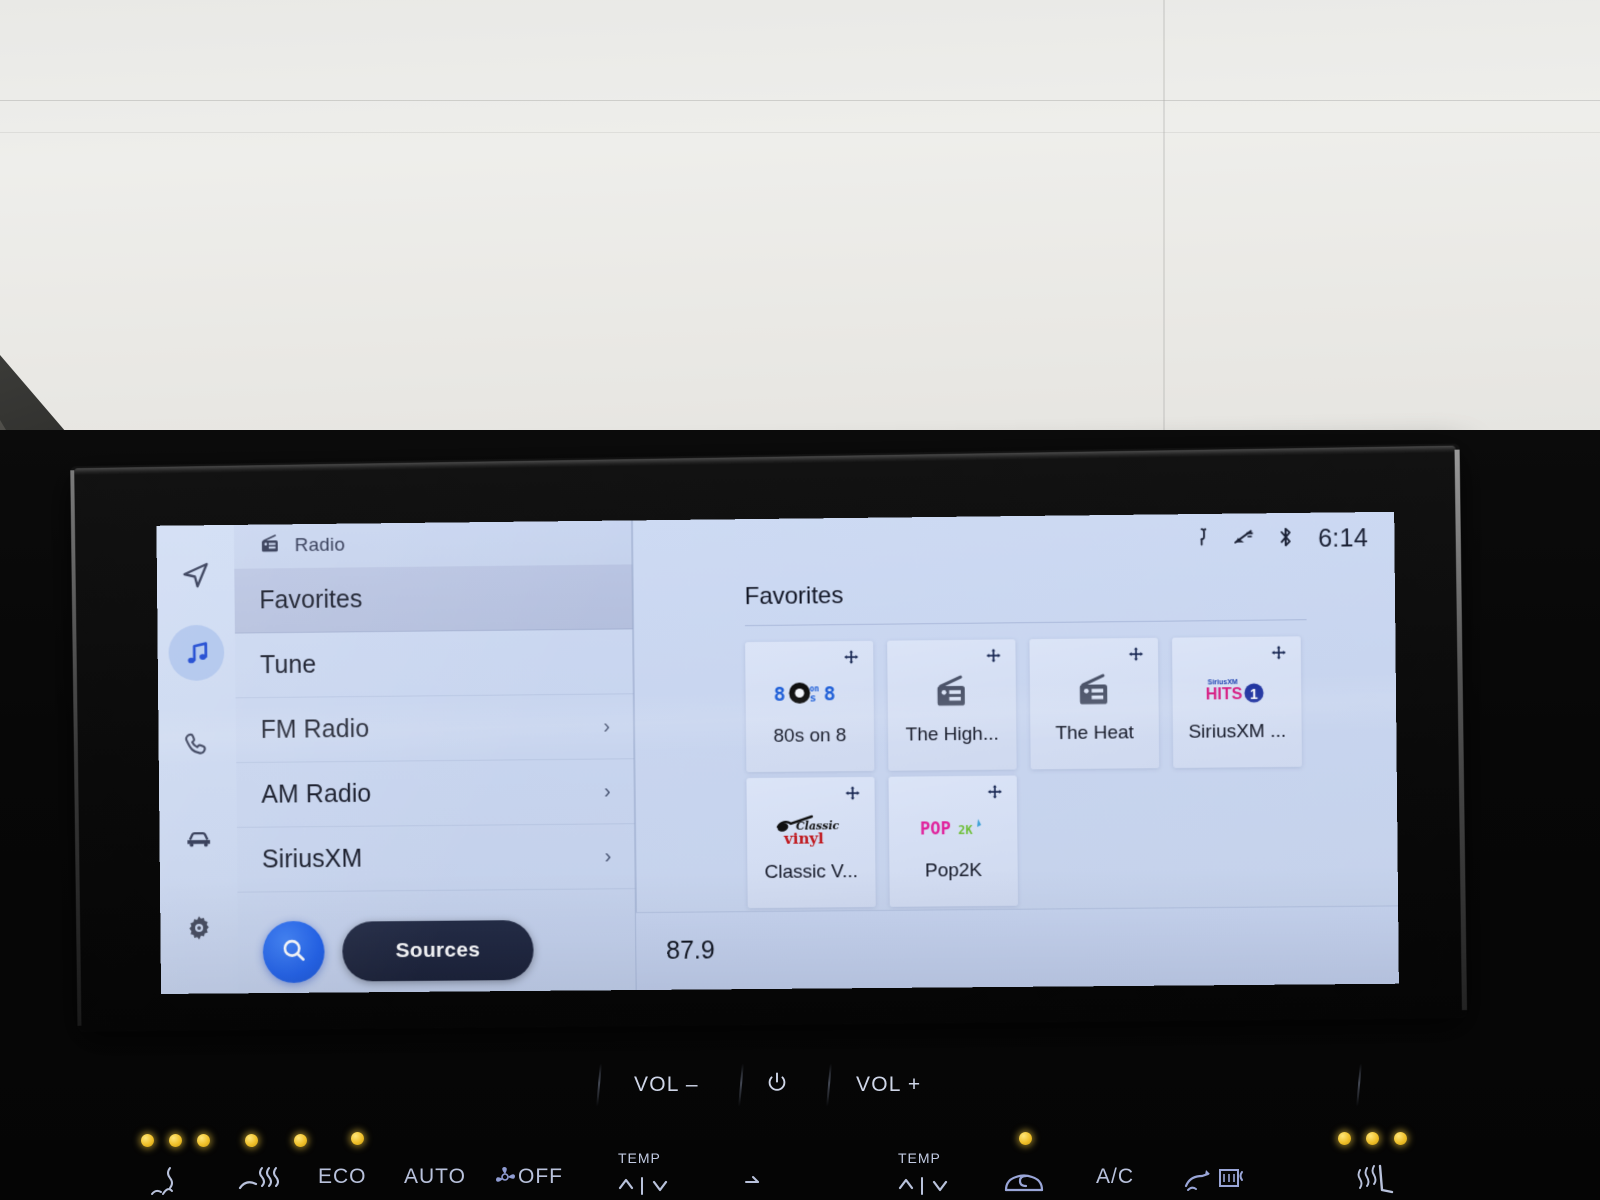 The height and width of the screenshot is (1200, 1600). I want to click on fan-off-button: OFF, so click(540, 1177).